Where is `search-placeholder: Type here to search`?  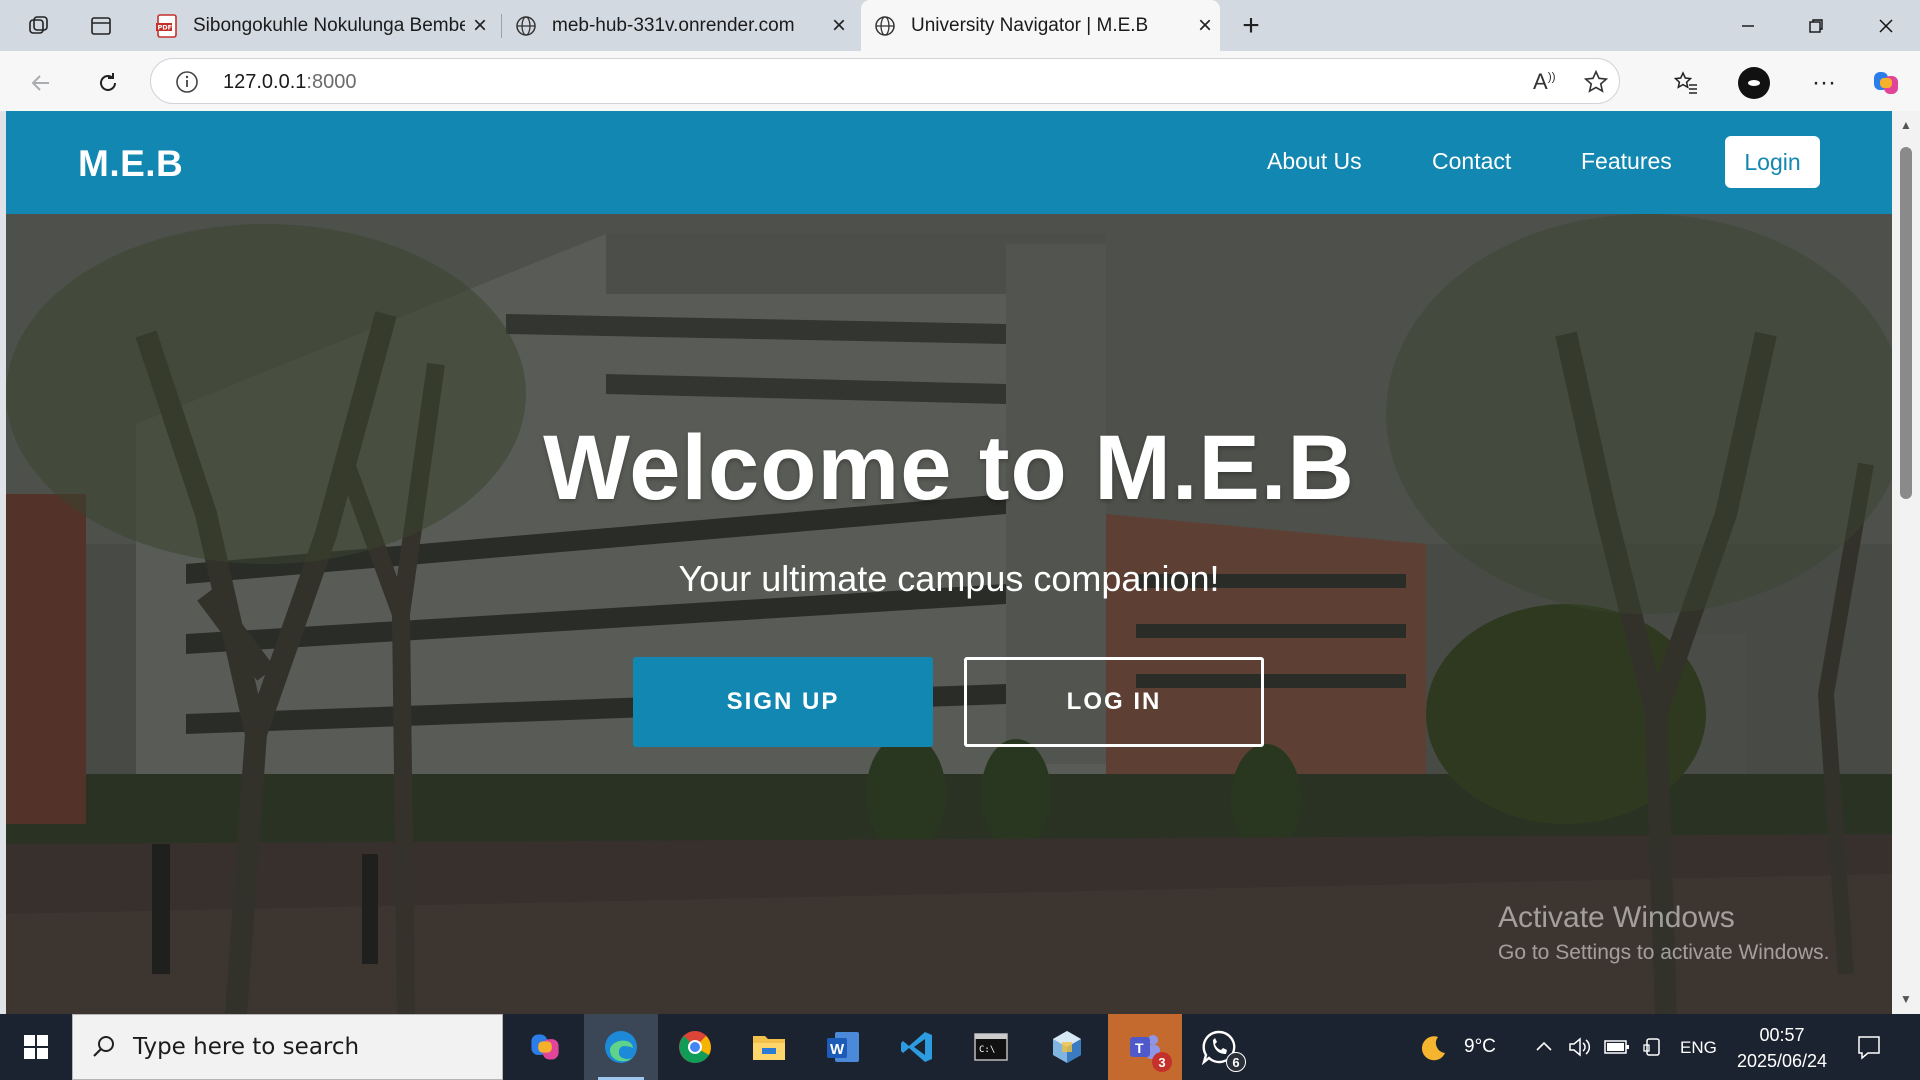 search-placeholder: Type here to search is located at coordinates (246, 1047).